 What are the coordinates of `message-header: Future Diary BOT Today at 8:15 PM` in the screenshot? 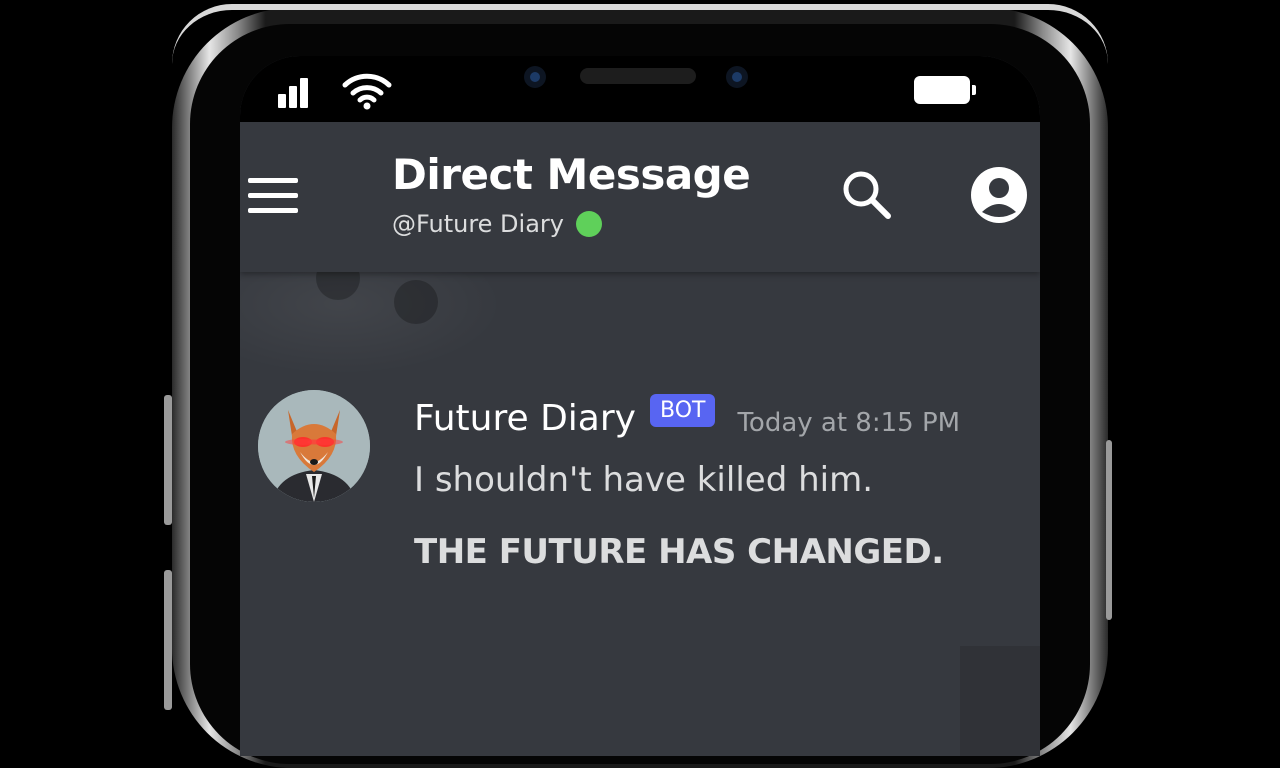 It's located at (687, 416).